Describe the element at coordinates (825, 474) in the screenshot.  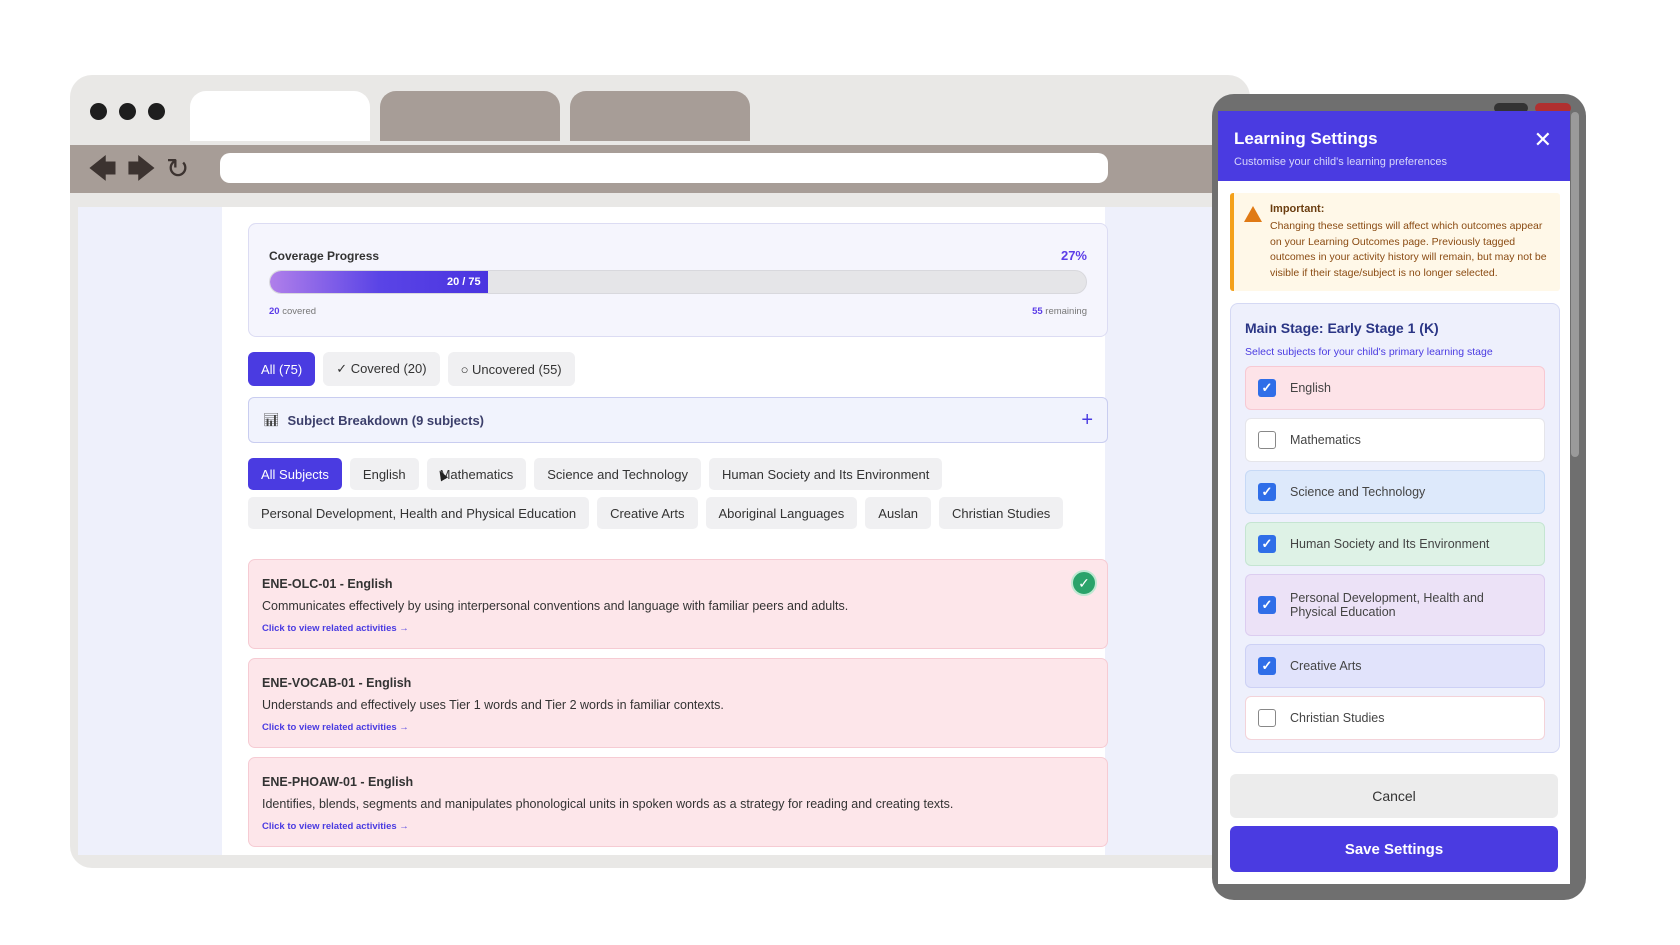
I see `subject-chip-hsie: Human Society and Its Environment` at that location.